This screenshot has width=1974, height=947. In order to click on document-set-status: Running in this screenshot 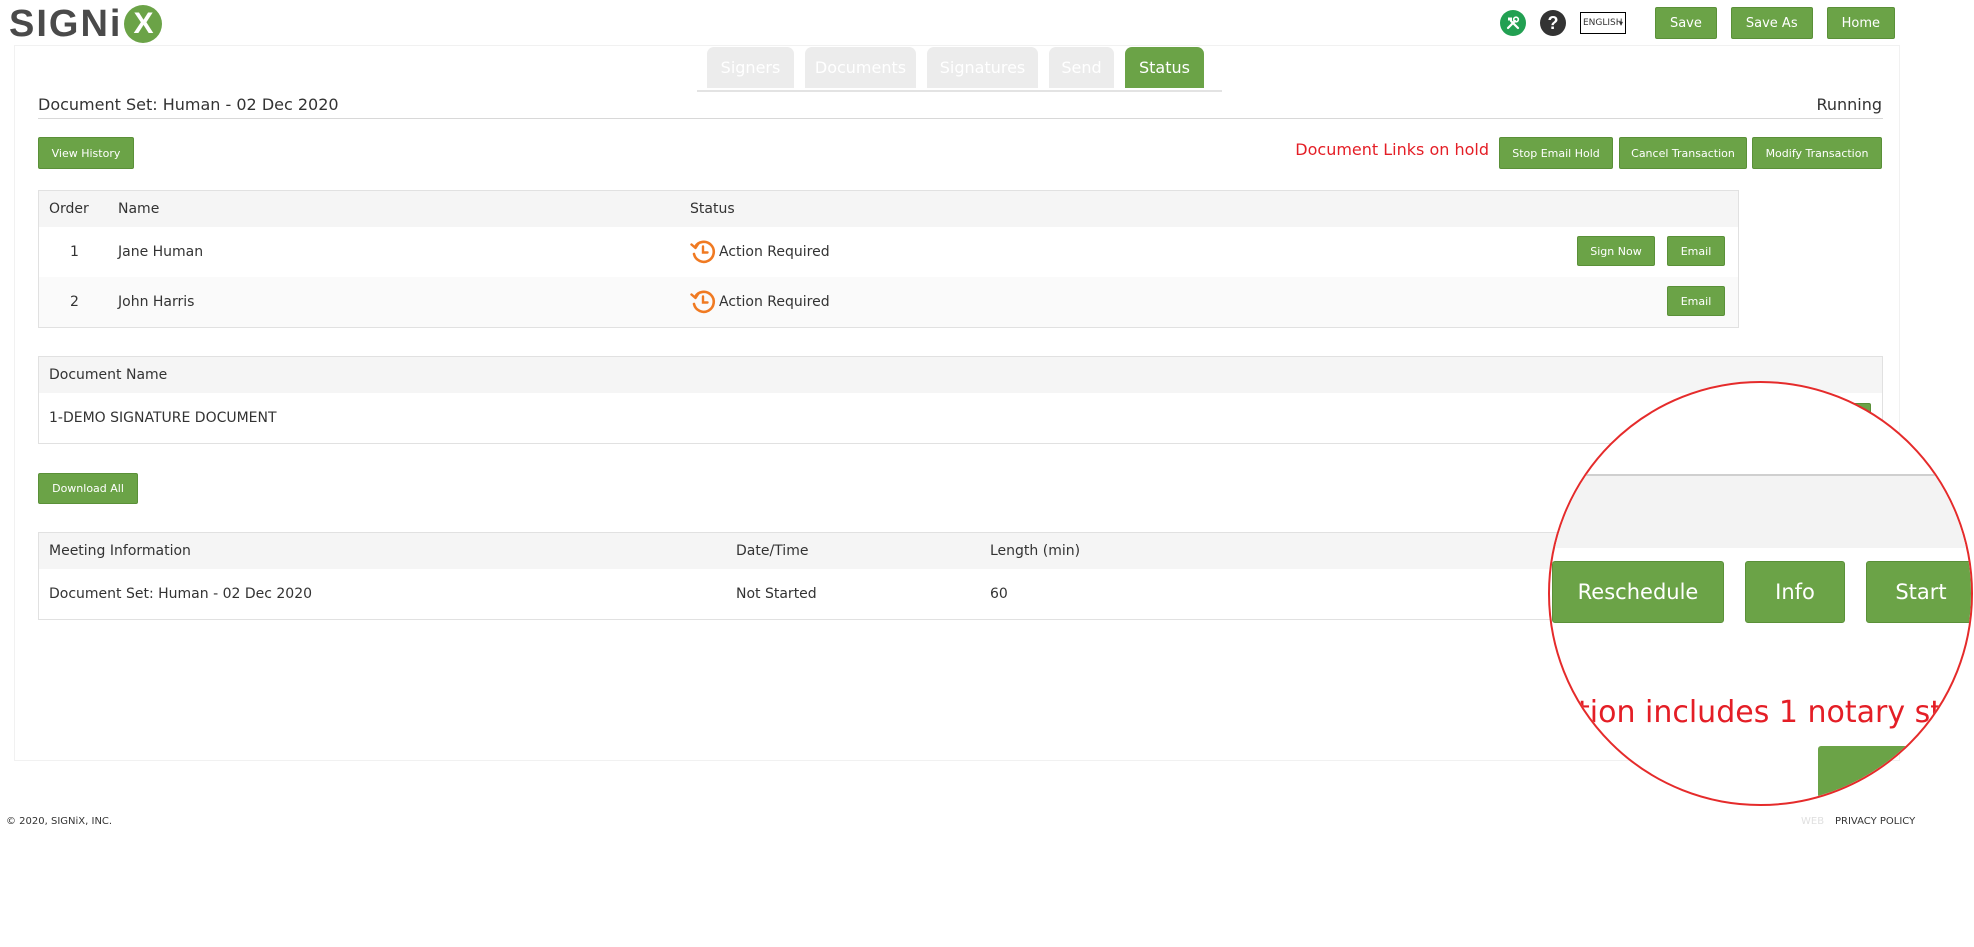, I will do `click(1849, 104)`.